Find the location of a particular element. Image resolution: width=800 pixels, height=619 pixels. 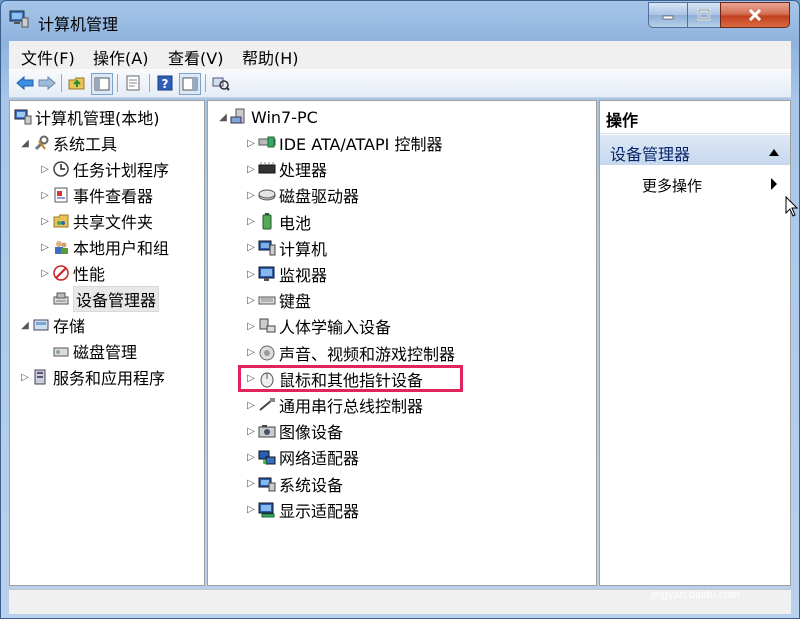

tree-item-storage: ◢ 存储 is located at coordinates (51, 325).